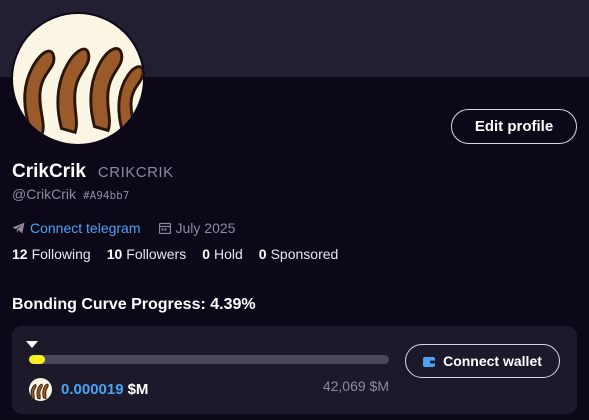  I want to click on telegram-icon, so click(18, 228).